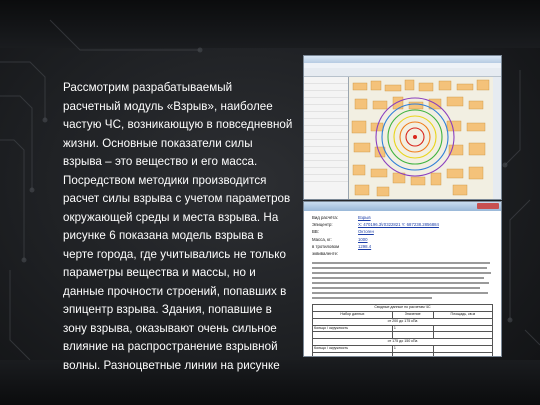  Describe the element at coordinates (325, 217) in the screenshot. I see `report-field-label: Вид расчёта:` at that location.